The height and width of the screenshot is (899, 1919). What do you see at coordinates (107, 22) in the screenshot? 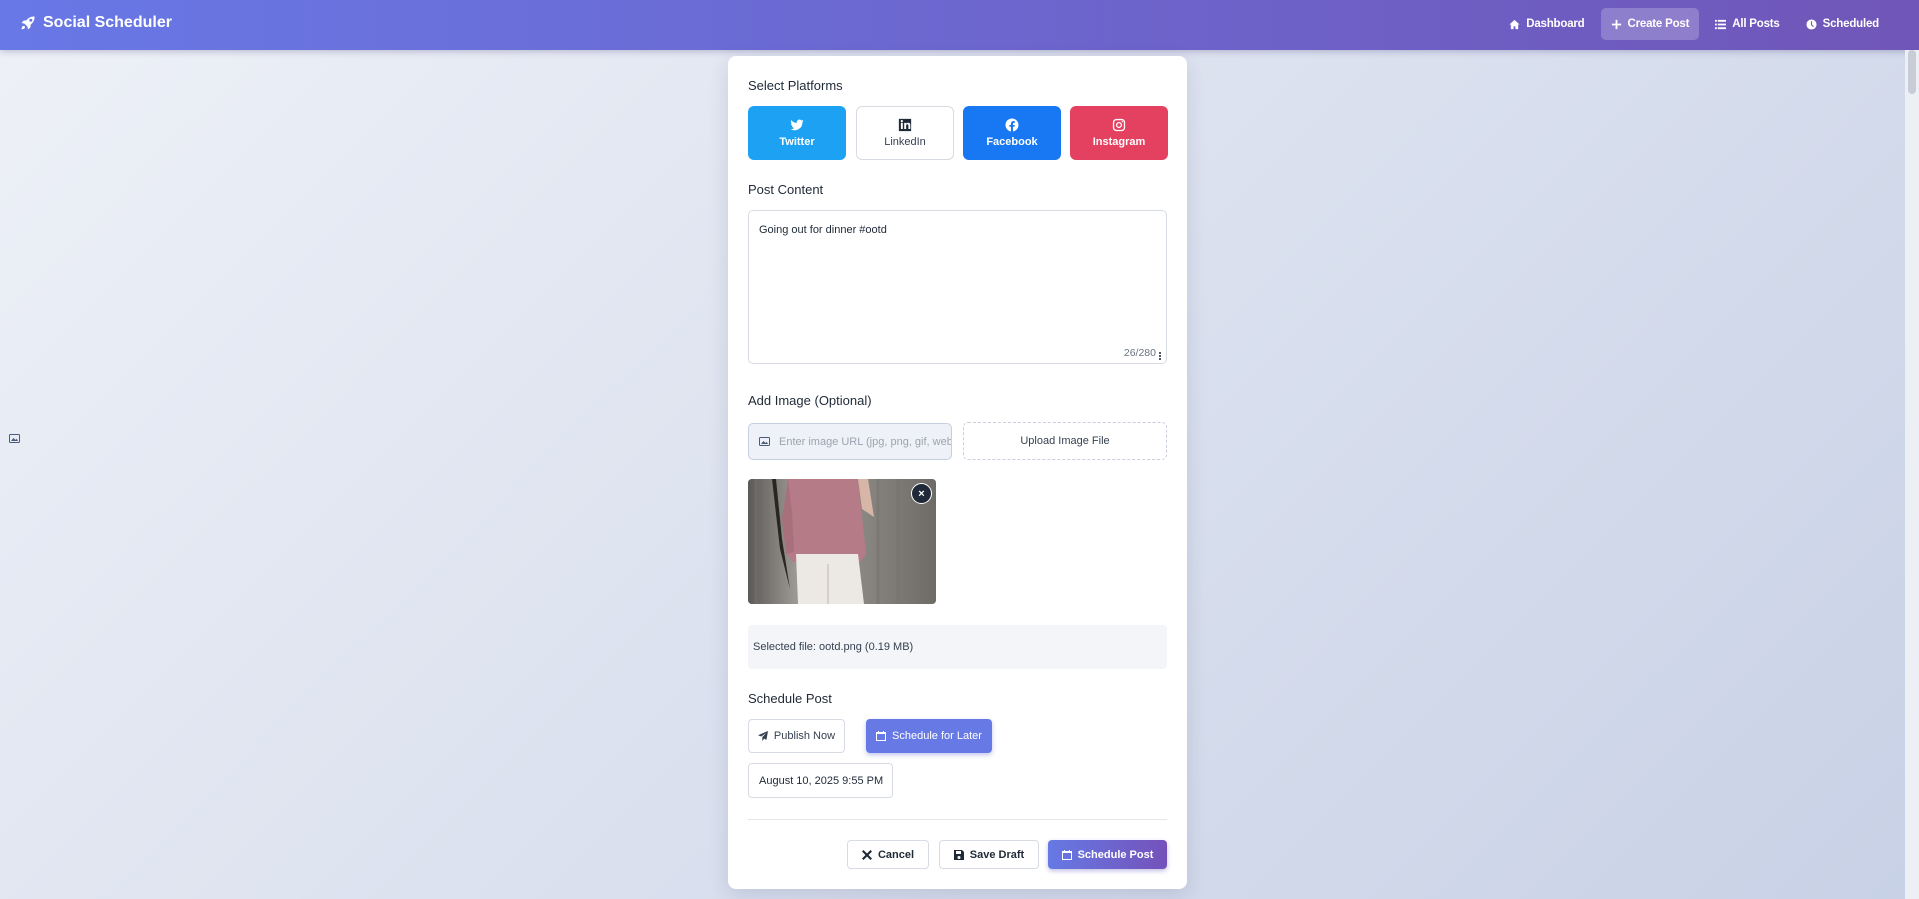
I see `app-title: Social Scheduler` at bounding box center [107, 22].